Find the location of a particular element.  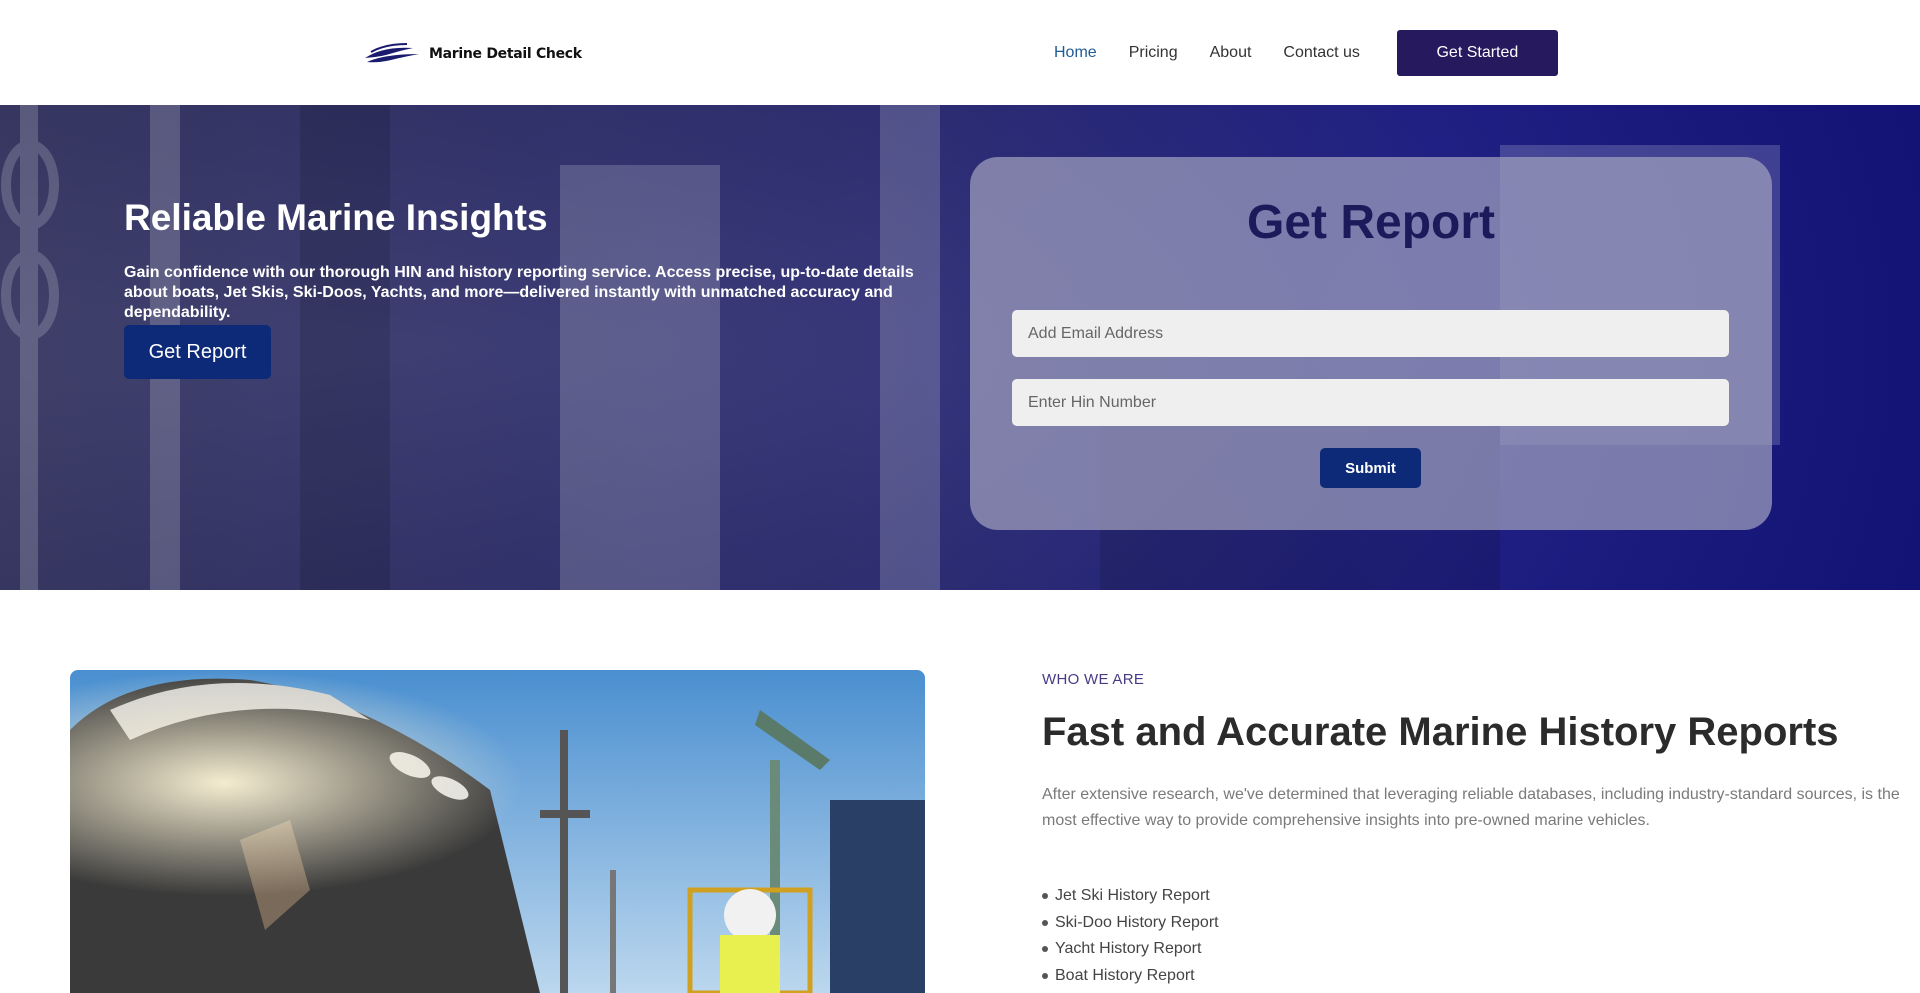

list-item-label: Yacht History Report is located at coordinates (1128, 948).